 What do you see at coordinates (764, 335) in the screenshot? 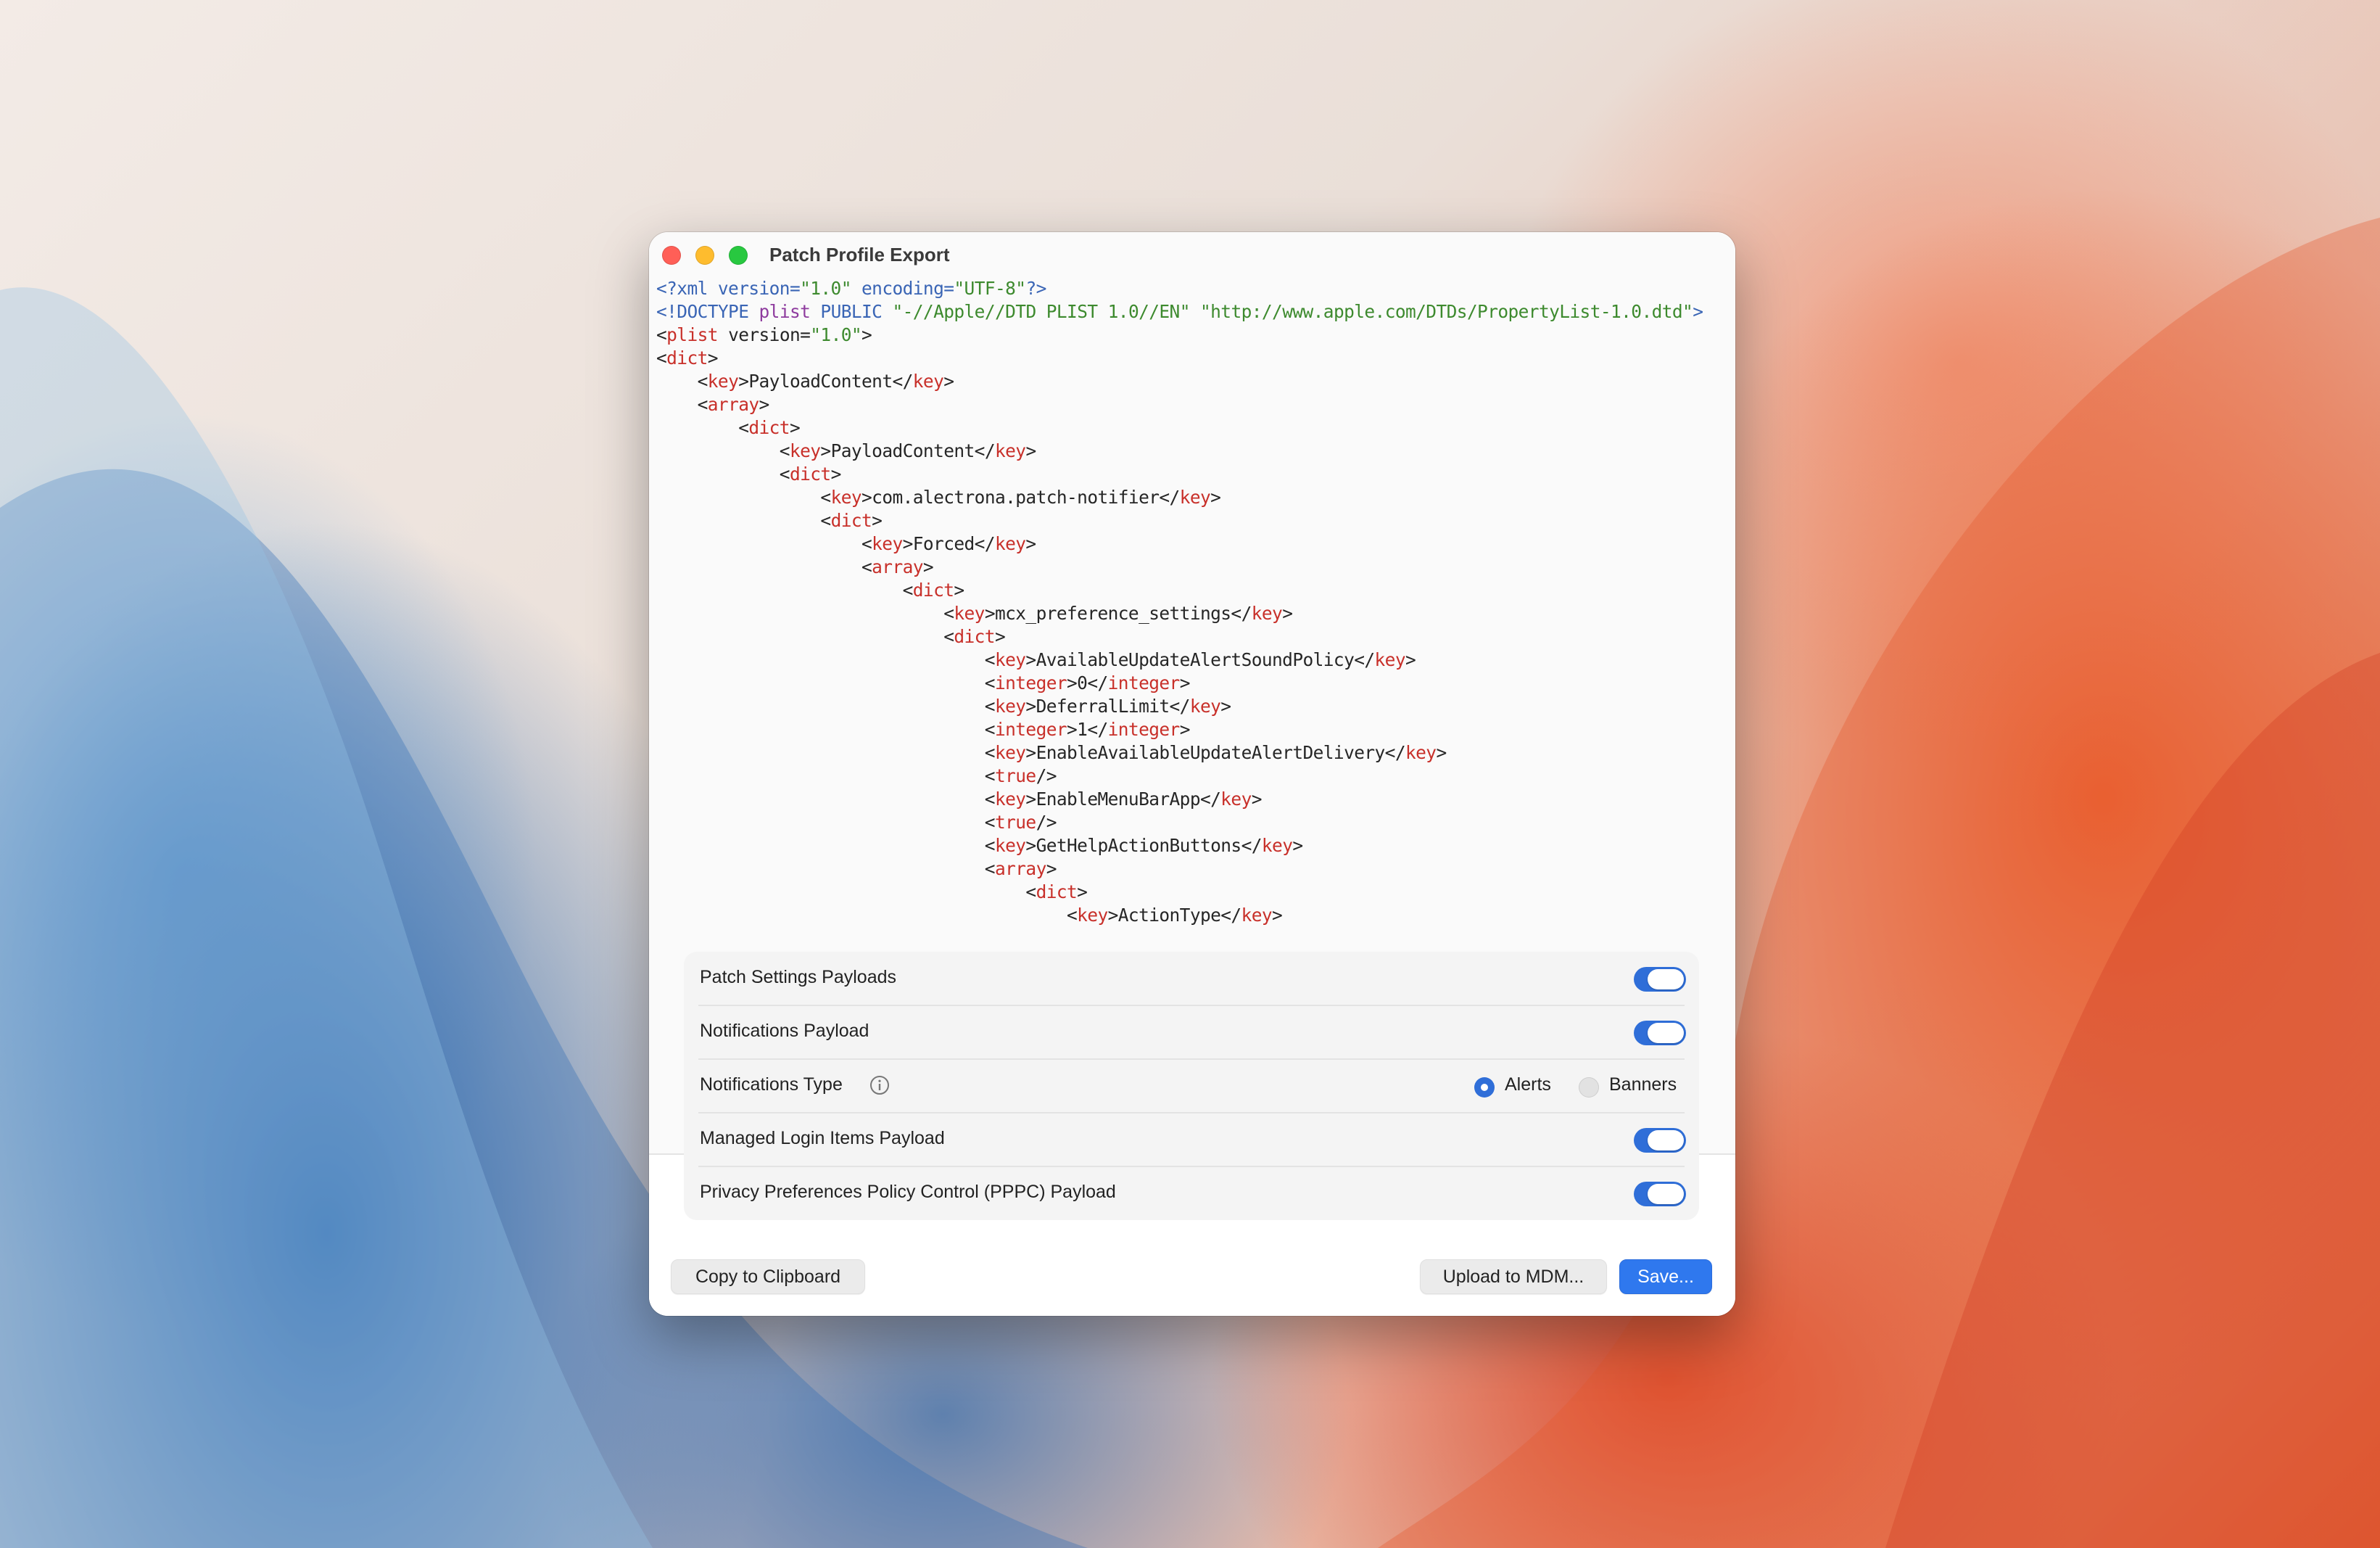
I see `code-line: <plist version="1.0">` at bounding box center [764, 335].